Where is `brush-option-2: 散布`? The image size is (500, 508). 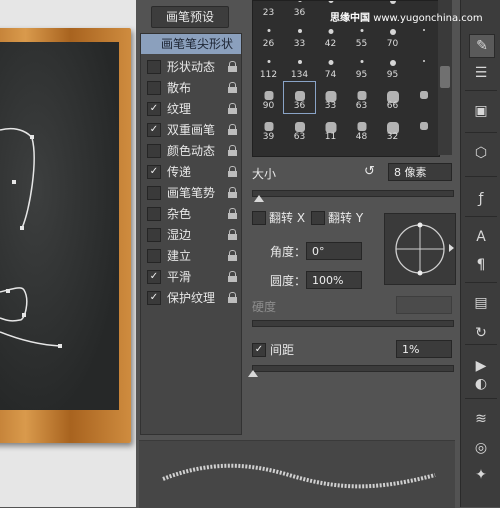 brush-option-2: 散布 is located at coordinates (191, 88).